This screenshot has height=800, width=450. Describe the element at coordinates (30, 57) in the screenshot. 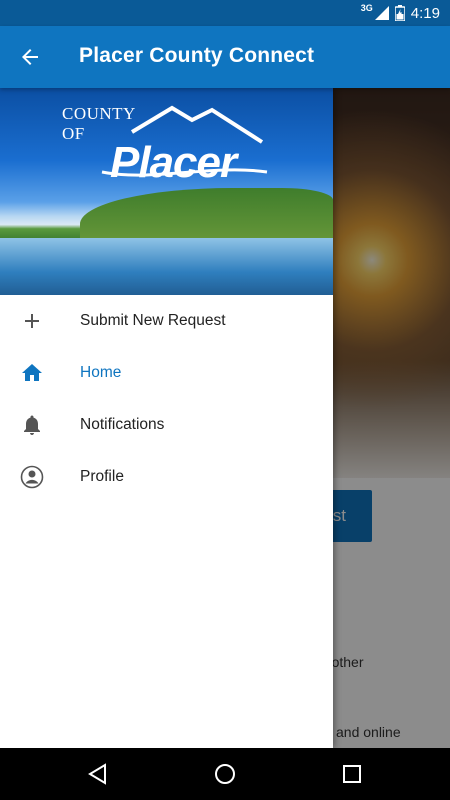

I see `back-arrow-icon` at that location.